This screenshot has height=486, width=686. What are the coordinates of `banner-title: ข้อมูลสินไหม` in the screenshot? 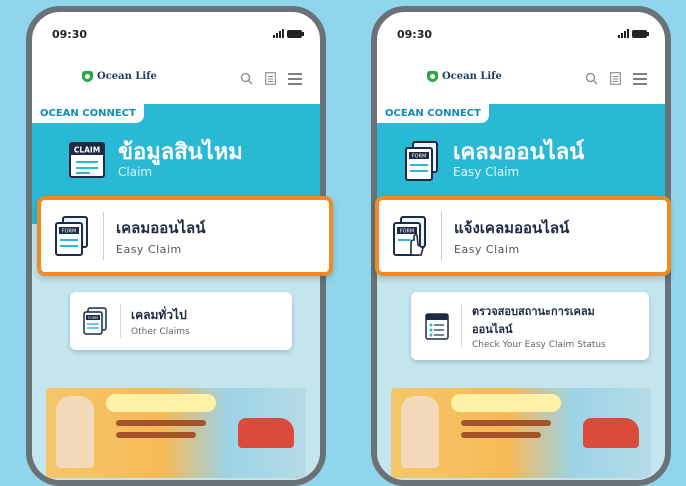 It's located at (180, 152).